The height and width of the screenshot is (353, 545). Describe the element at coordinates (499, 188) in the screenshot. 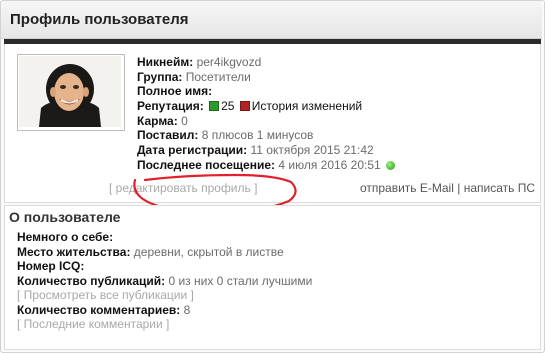

I see `write-pm-link: написать ПС` at that location.